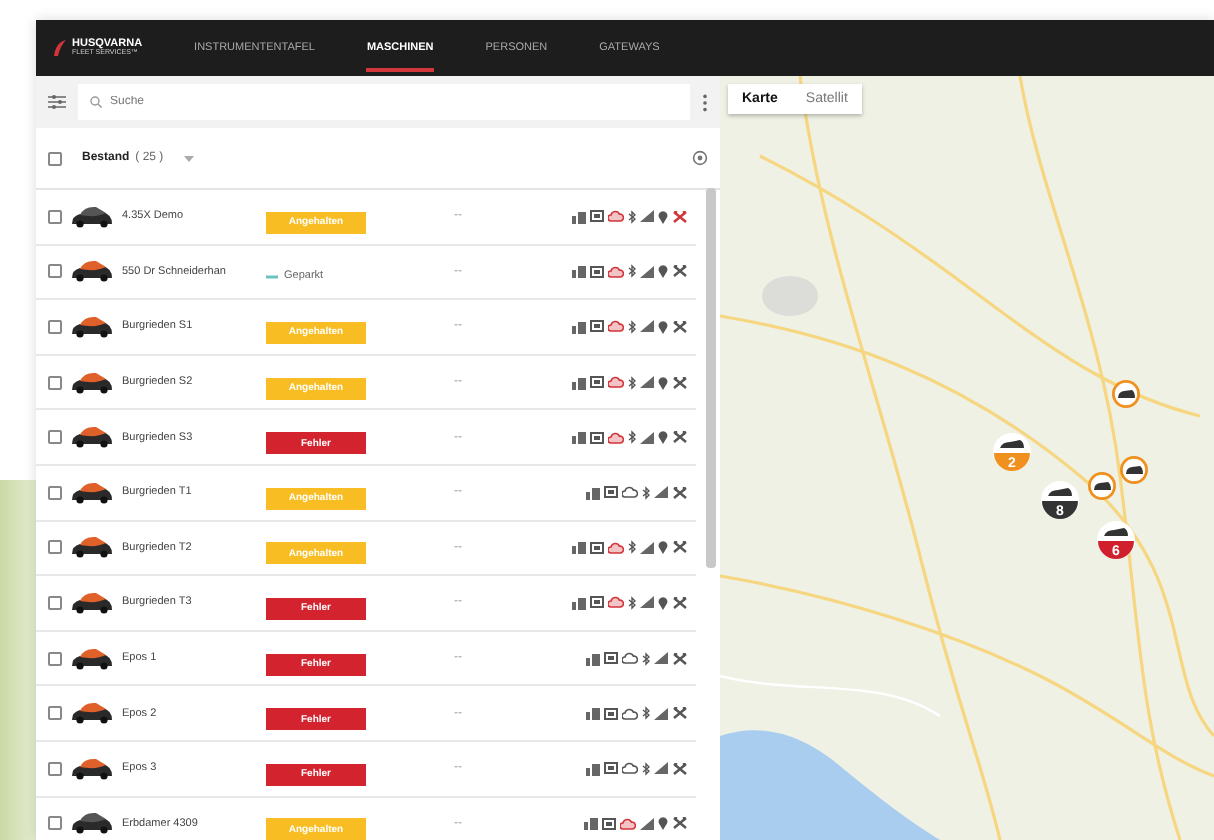  I want to click on more-options-icon, so click(705, 102).